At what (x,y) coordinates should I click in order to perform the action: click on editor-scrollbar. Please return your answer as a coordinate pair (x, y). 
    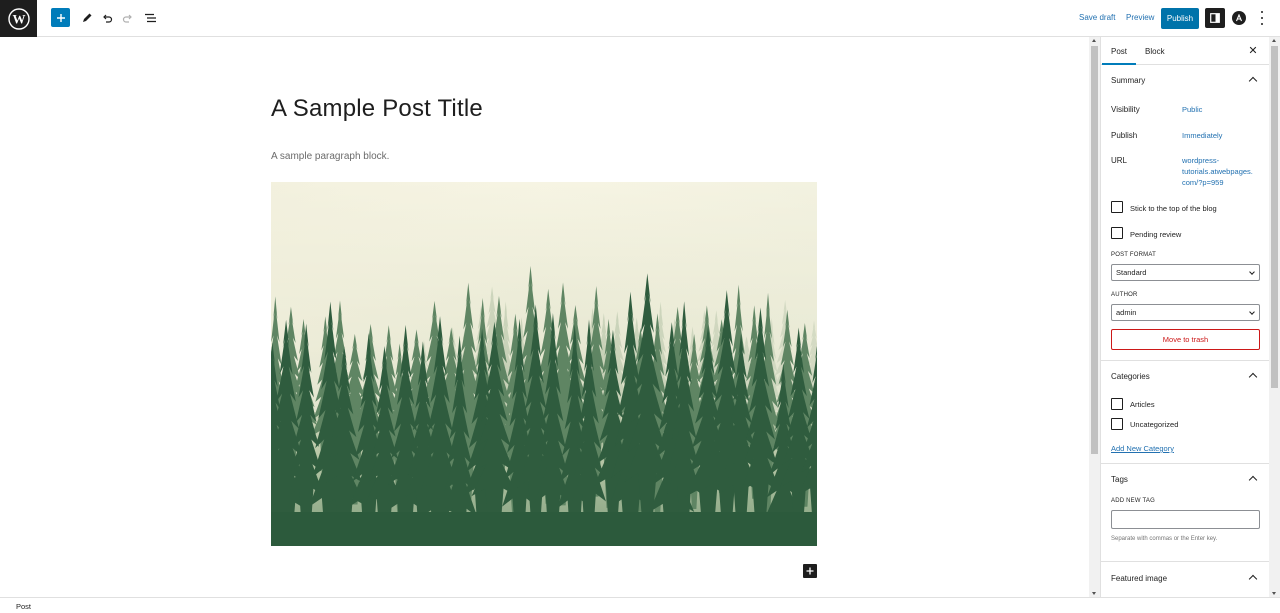
    Looking at the image, I should click on (1094, 317).